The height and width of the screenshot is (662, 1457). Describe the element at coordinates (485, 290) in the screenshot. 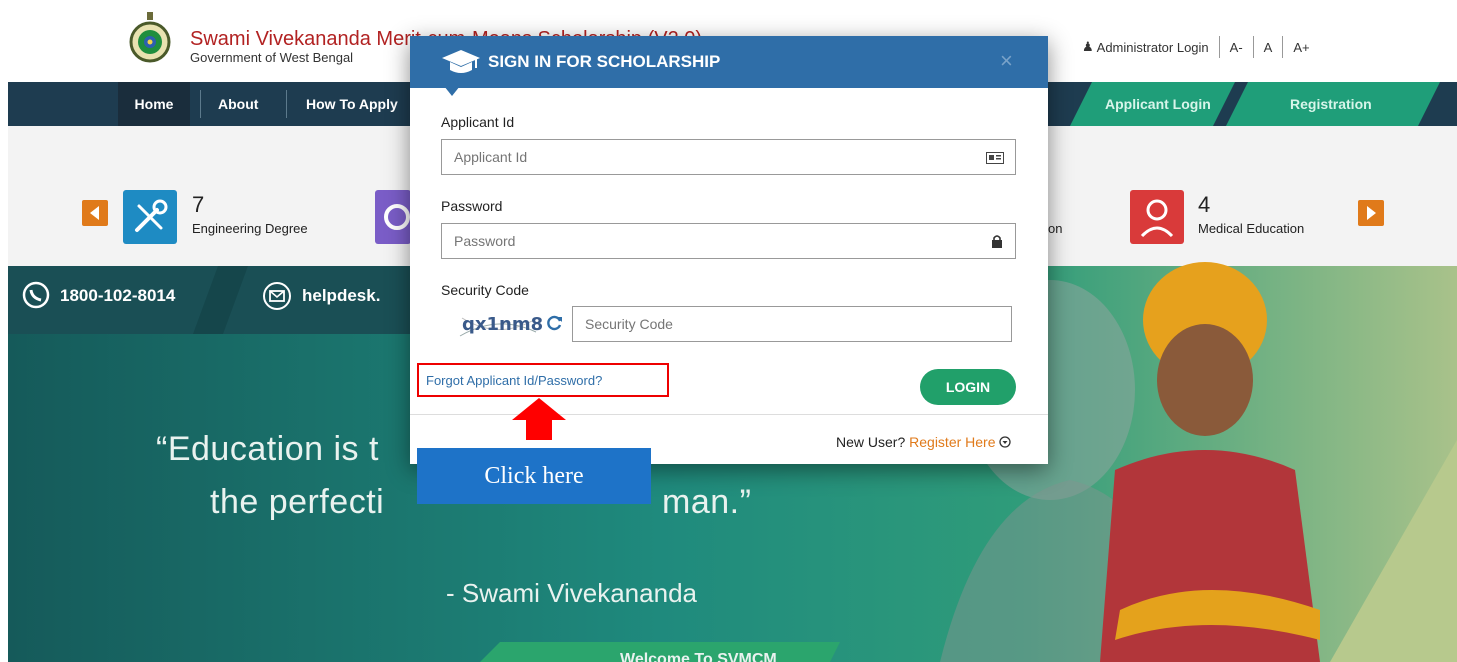

I see `security-code-label: Security Code` at that location.